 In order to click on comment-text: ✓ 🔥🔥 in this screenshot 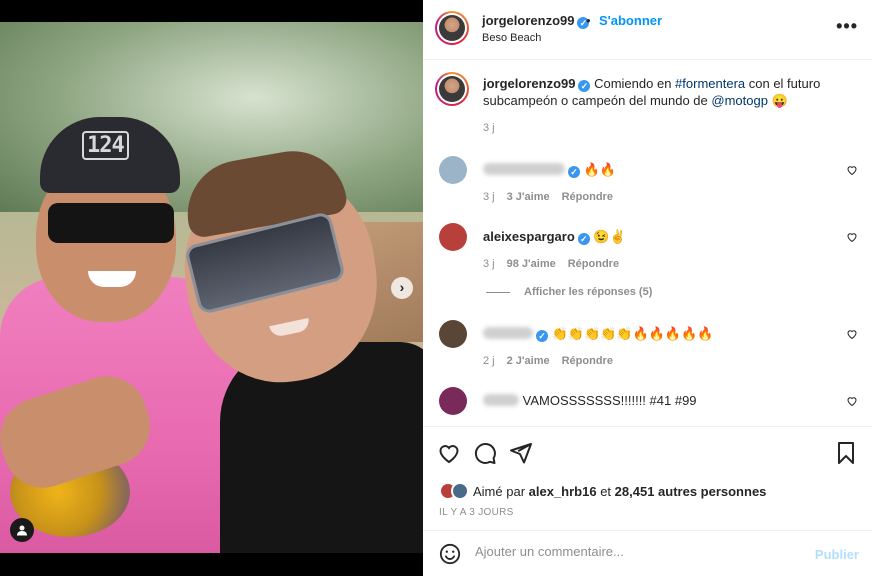, I will do `click(549, 170)`.